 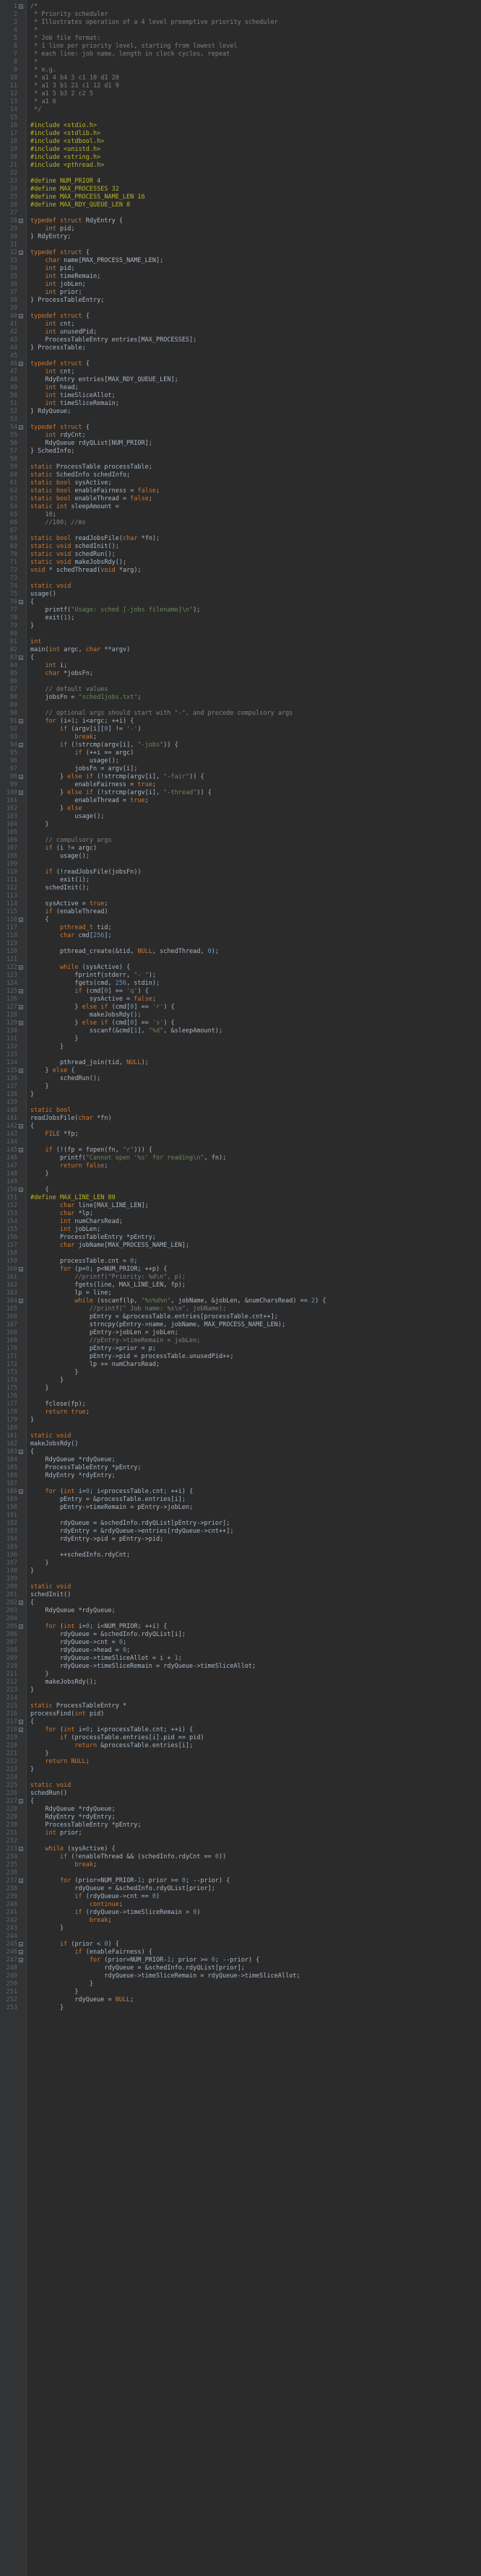 What do you see at coordinates (240, 1150) in the screenshot?
I see `code-line: 145 if (!(fp = fopen(fn, "r"))) {` at bounding box center [240, 1150].